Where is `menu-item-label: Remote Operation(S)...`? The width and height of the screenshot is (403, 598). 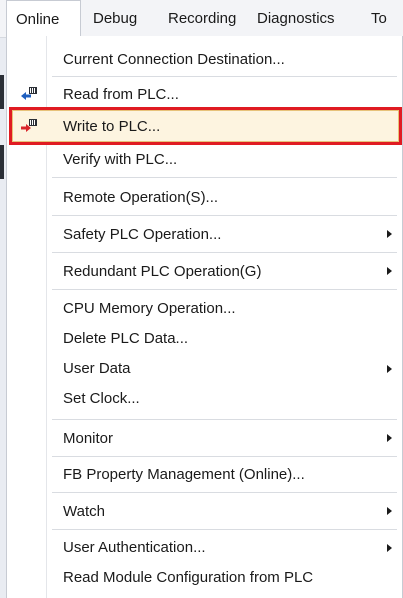 menu-item-label: Remote Operation(S)... is located at coordinates (141, 197).